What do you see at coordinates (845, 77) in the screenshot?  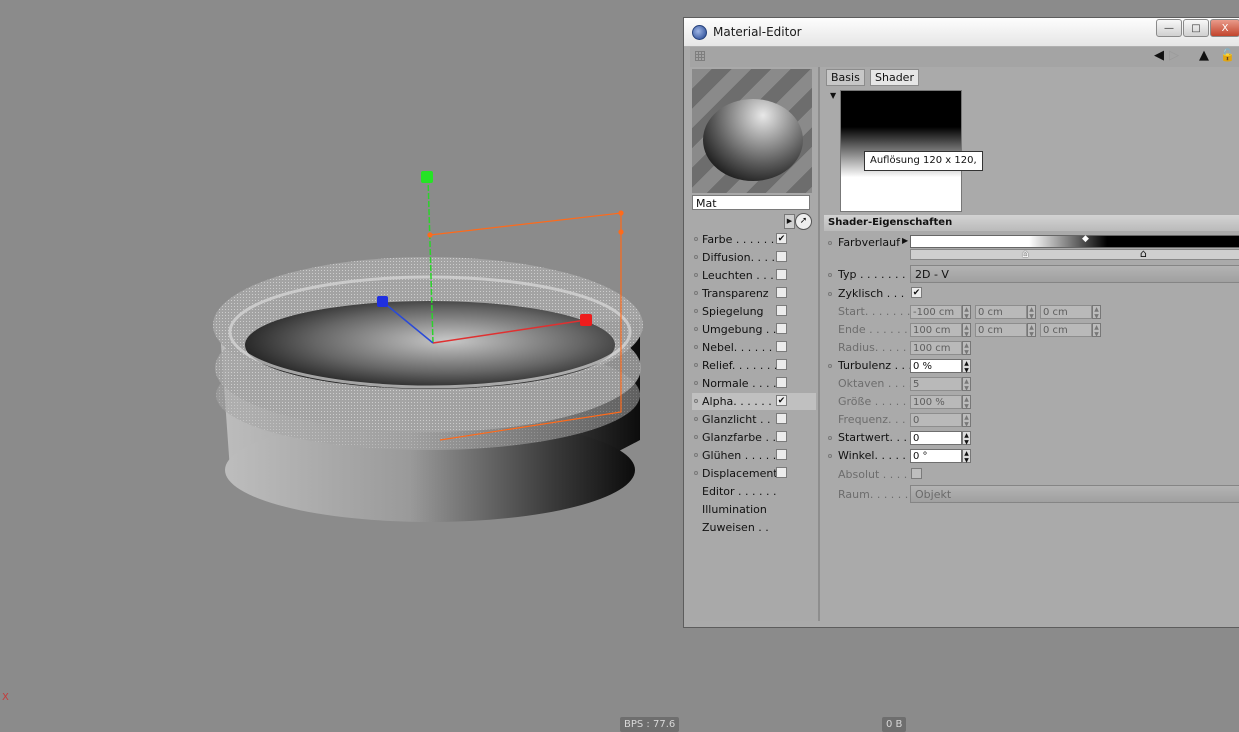 I see `tab-basis: Basis` at bounding box center [845, 77].